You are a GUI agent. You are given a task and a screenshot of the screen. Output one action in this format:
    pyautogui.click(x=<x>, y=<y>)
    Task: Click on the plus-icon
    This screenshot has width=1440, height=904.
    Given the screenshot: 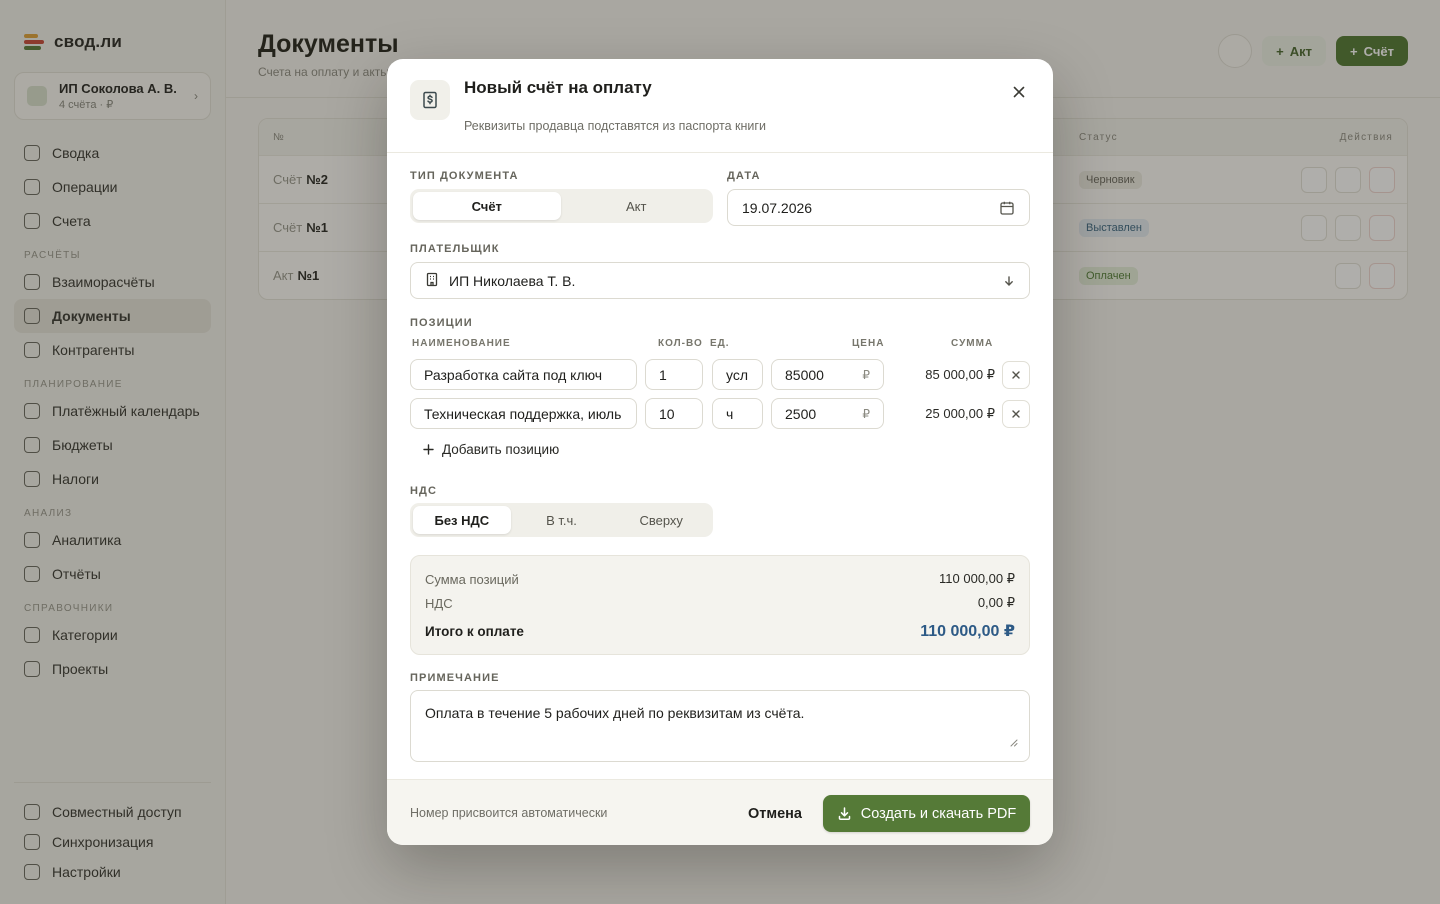 What is the action you would take?
    pyautogui.click(x=428, y=449)
    